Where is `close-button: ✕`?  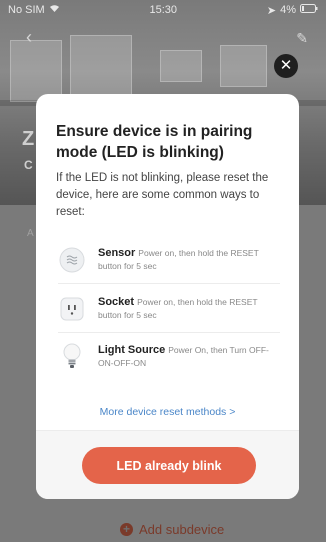 close-button: ✕ is located at coordinates (286, 66).